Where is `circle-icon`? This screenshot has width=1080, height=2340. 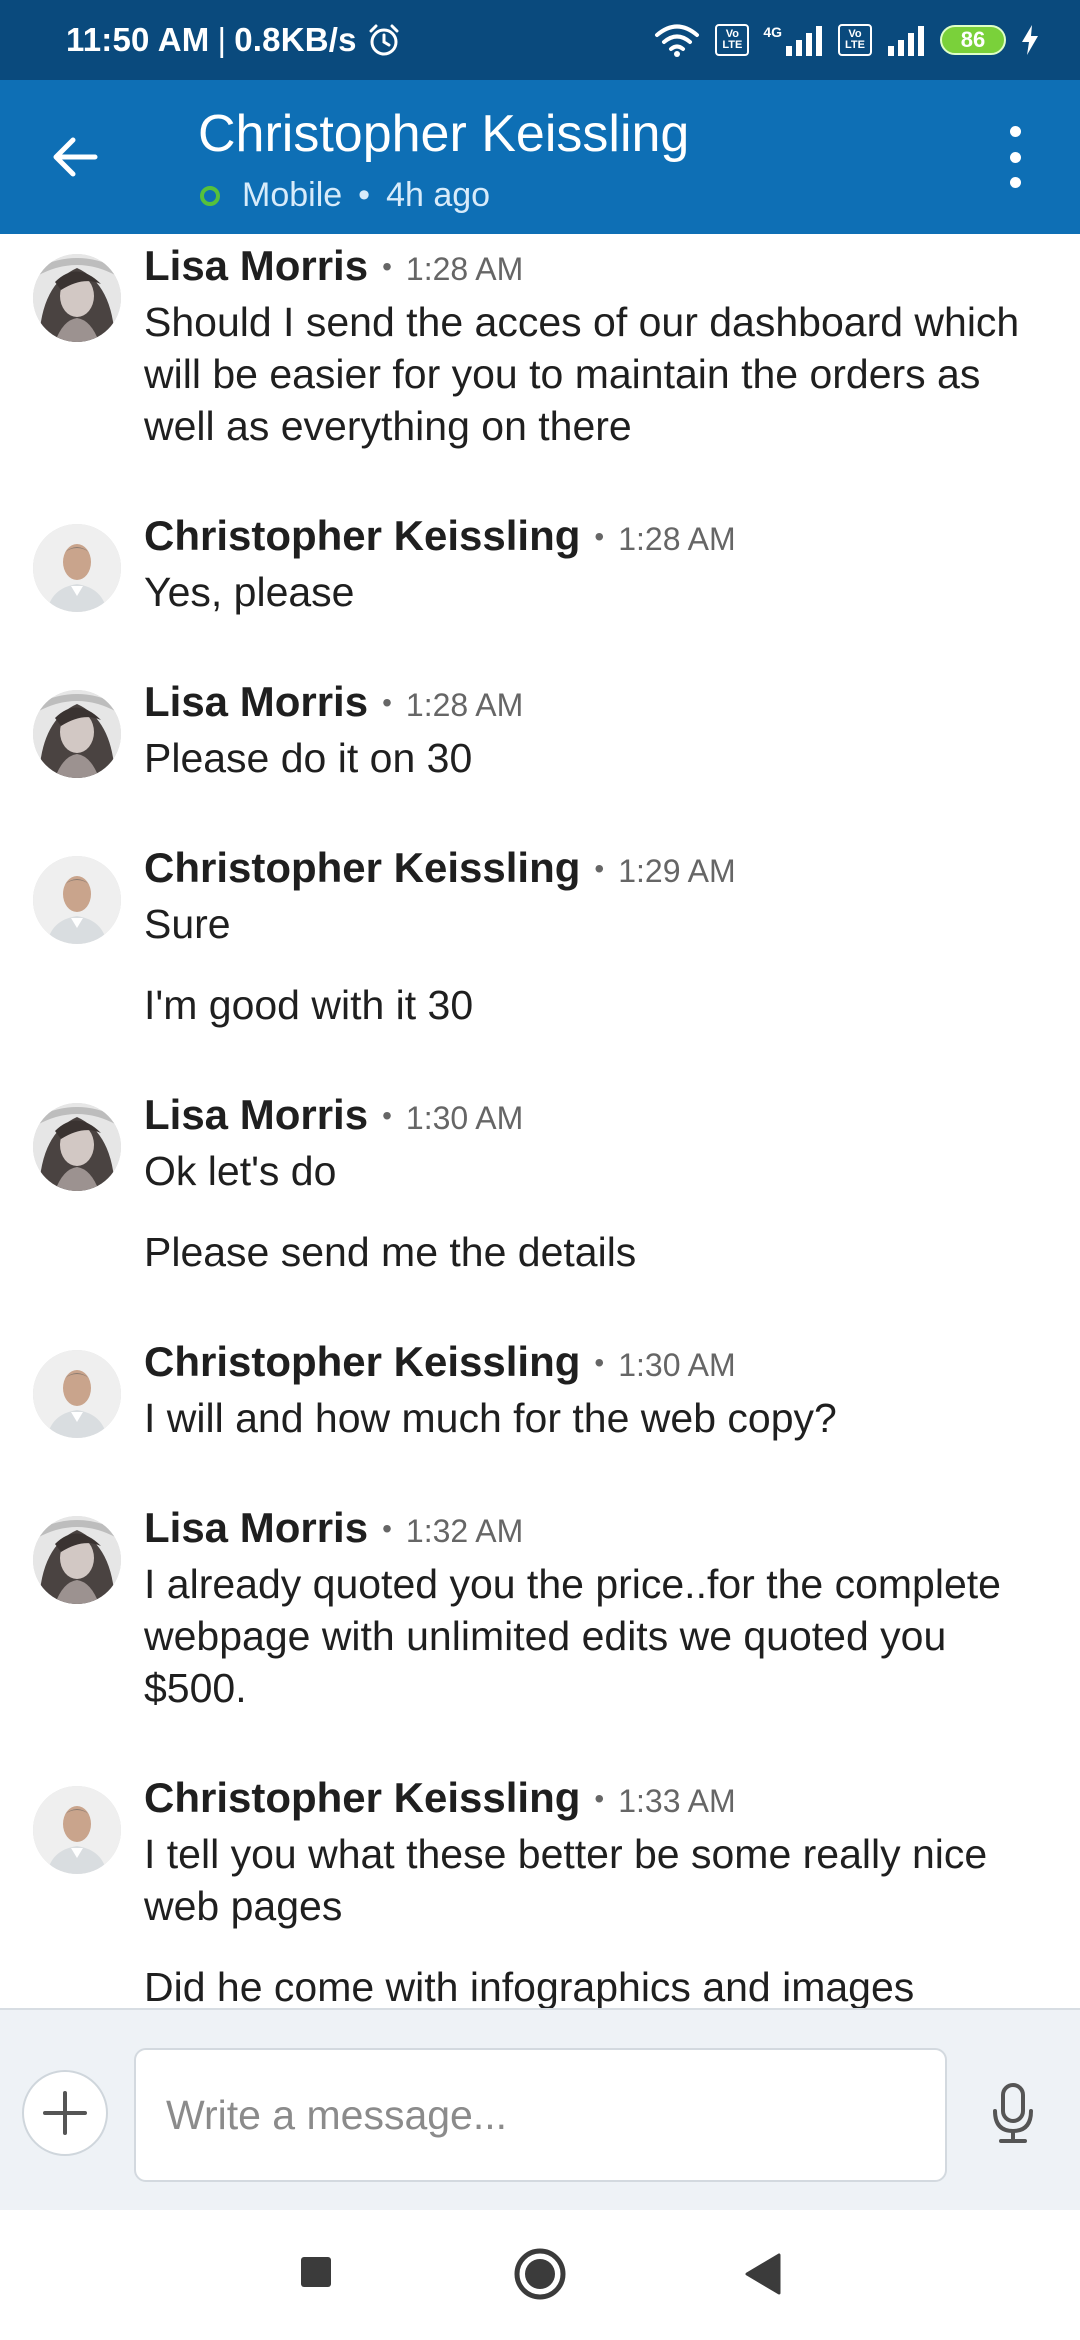 circle-icon is located at coordinates (540, 2274).